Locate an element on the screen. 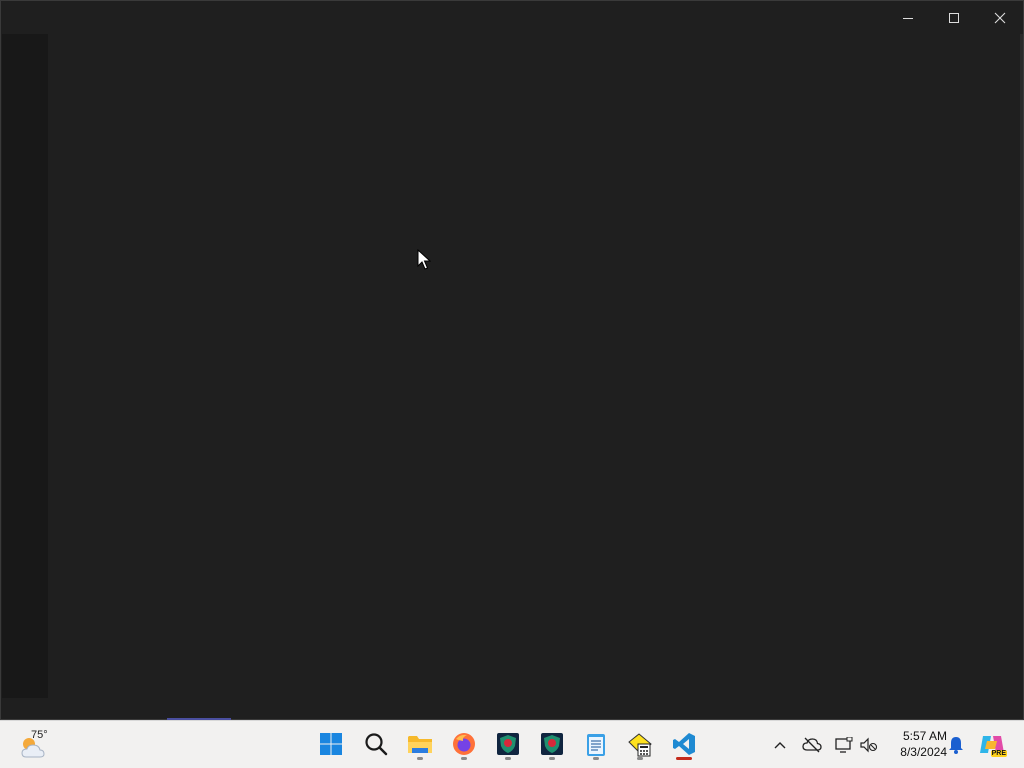 This screenshot has width=1024, height=768. notepad-icon is located at coordinates (596, 745).